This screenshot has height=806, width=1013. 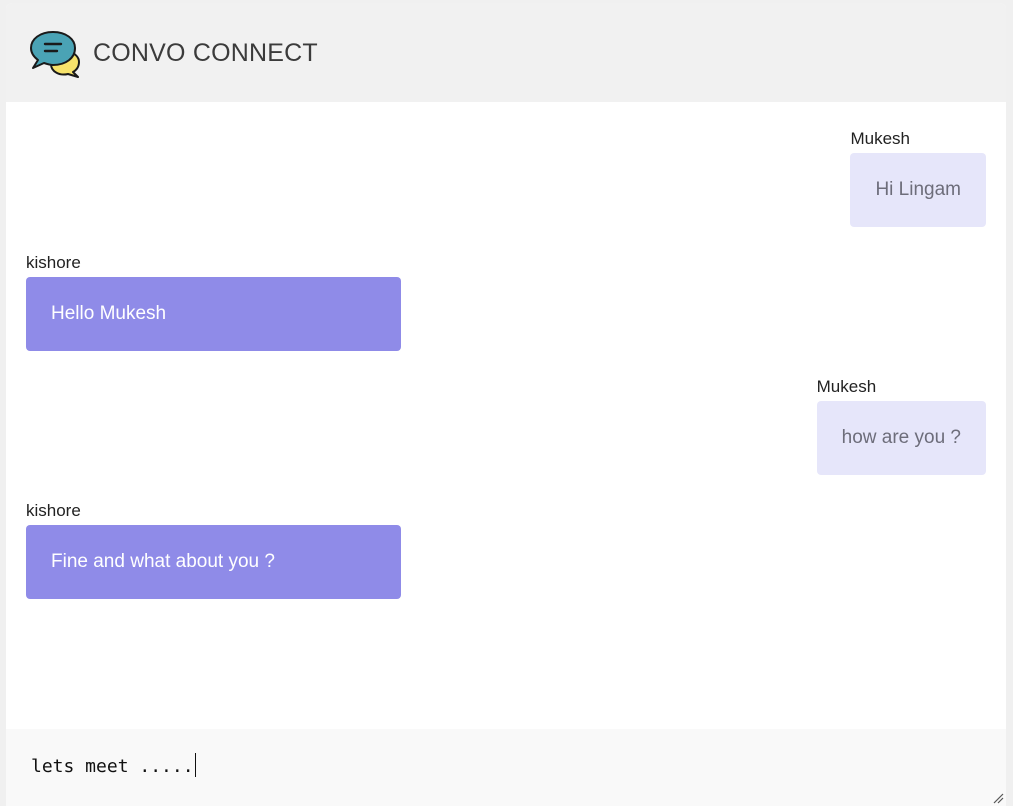 What do you see at coordinates (55, 54) in the screenshot?
I see `chat-bubbles-icon` at bounding box center [55, 54].